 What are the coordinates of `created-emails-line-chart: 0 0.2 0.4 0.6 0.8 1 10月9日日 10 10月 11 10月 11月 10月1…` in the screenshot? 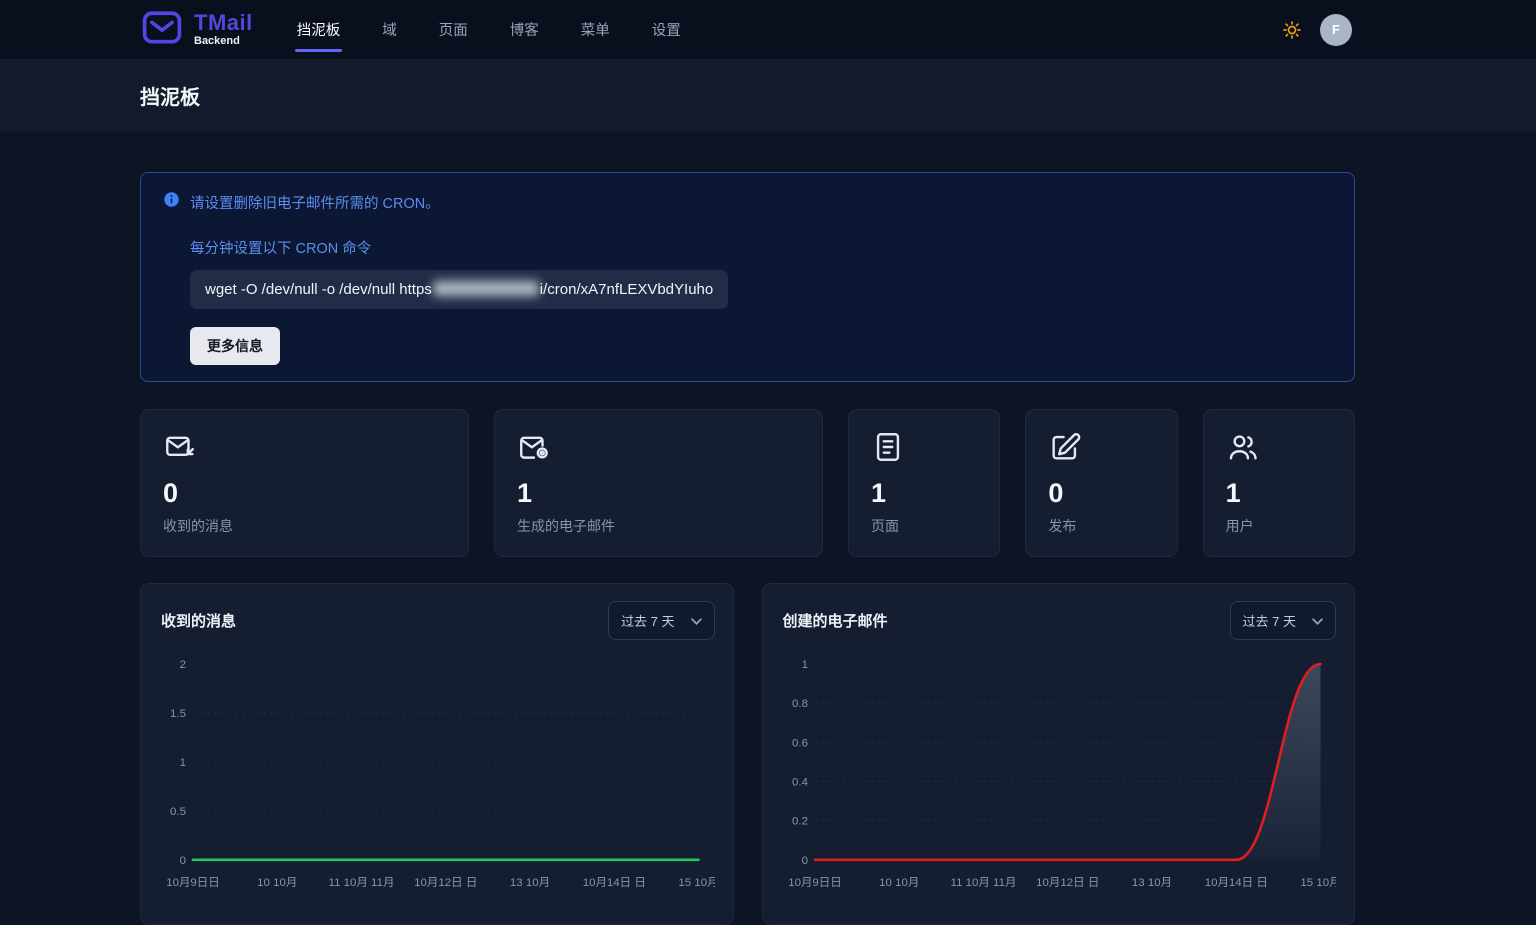 It's located at (1062, 774).